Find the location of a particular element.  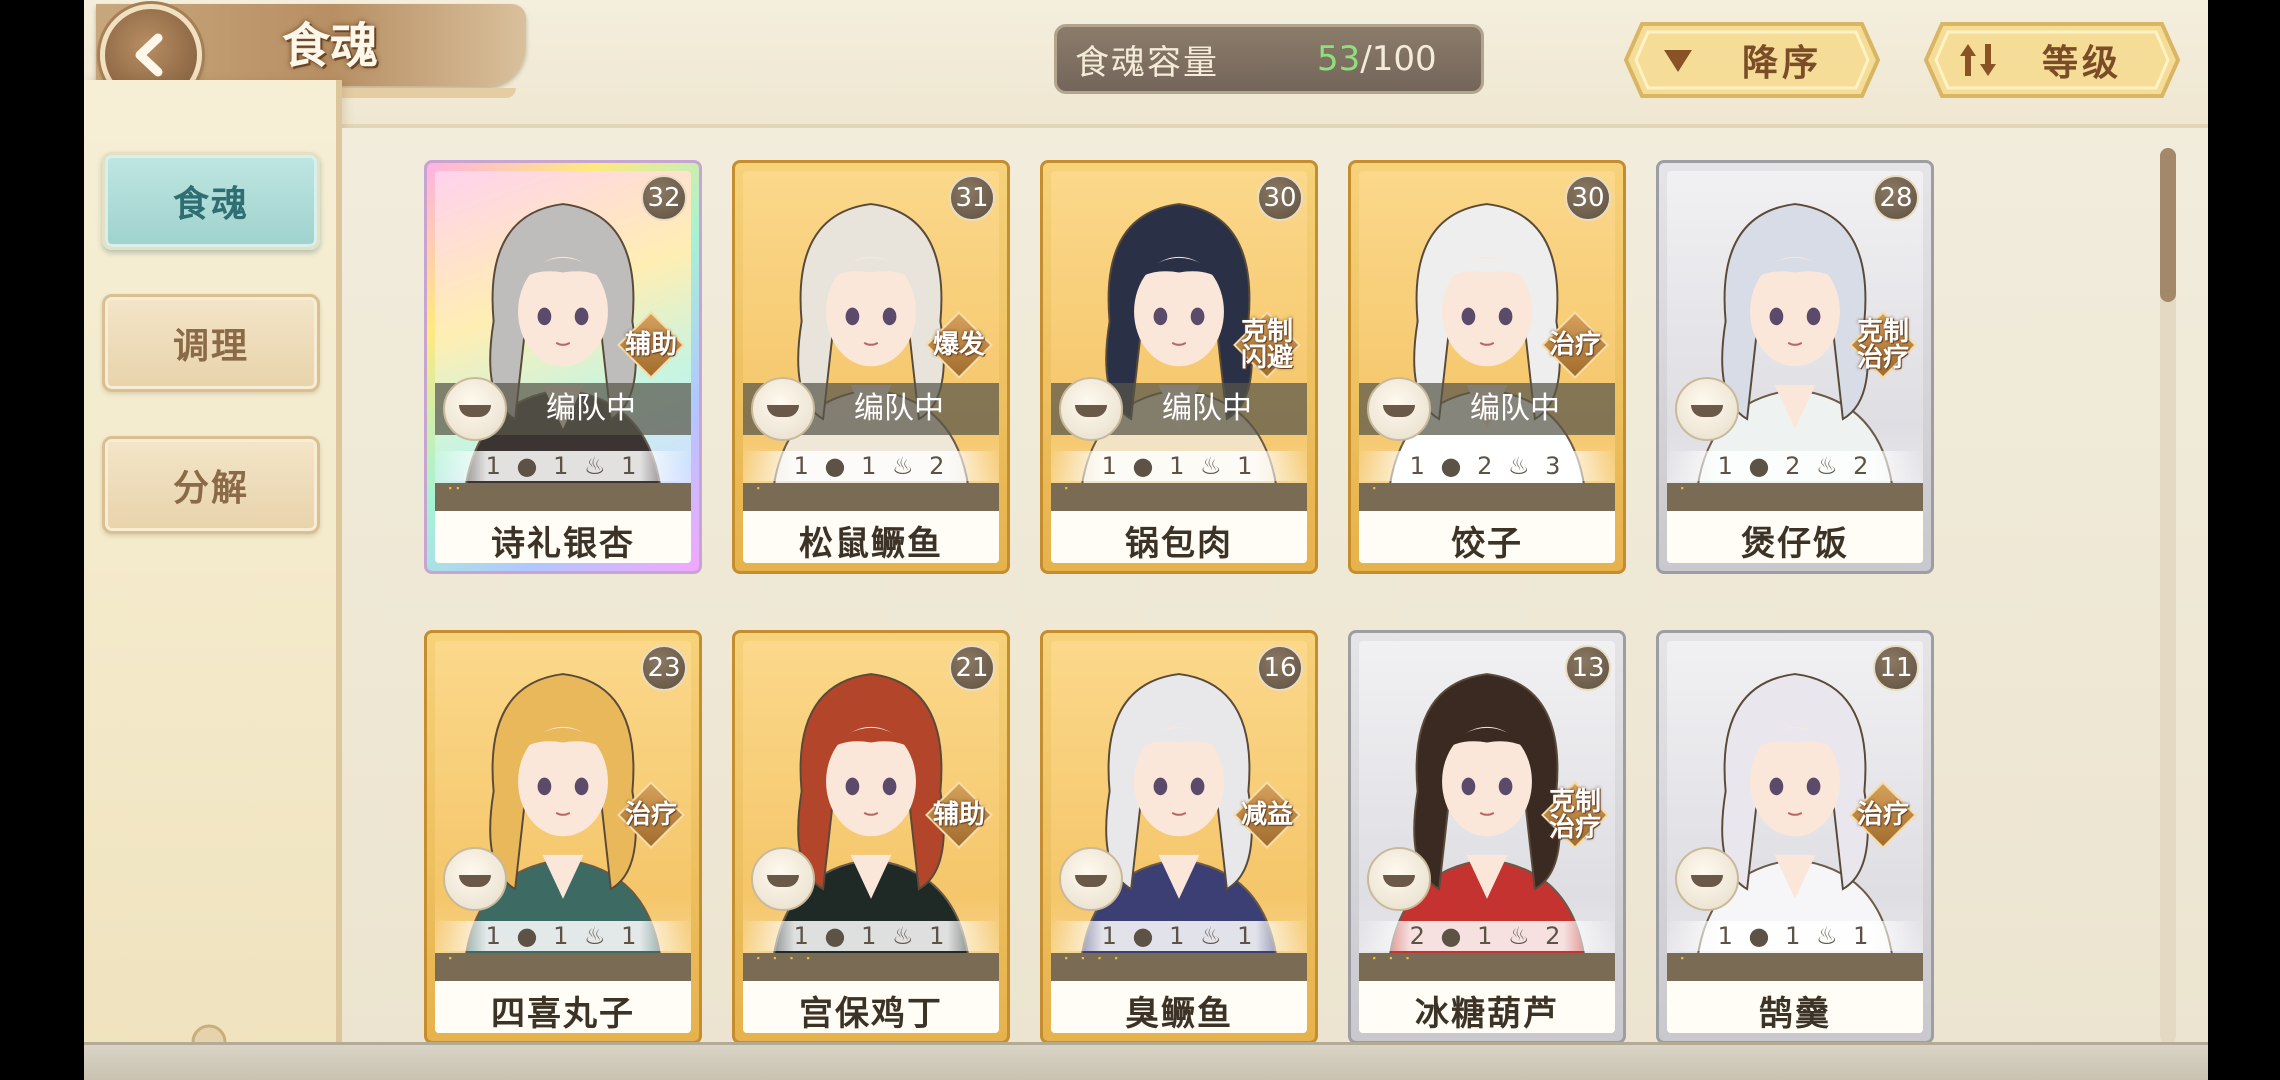

sidebar-item-label: 调理 is located at coordinates (210, 346).